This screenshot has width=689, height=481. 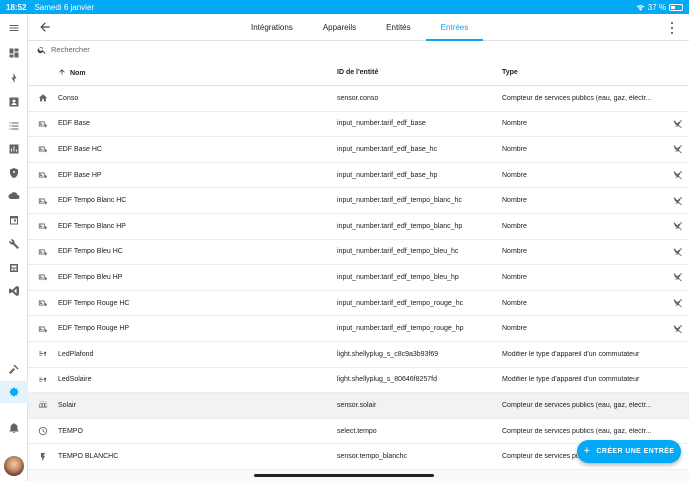 I want to click on back-arrow-icon, so click(x=45, y=27).